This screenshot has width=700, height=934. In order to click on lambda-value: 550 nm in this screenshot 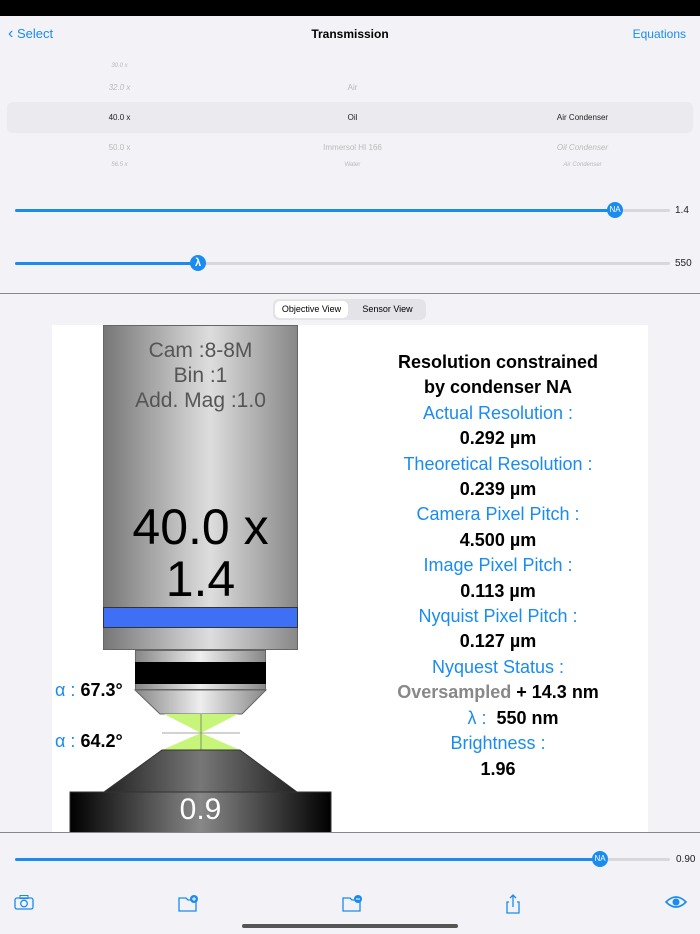, I will do `click(527, 717)`.